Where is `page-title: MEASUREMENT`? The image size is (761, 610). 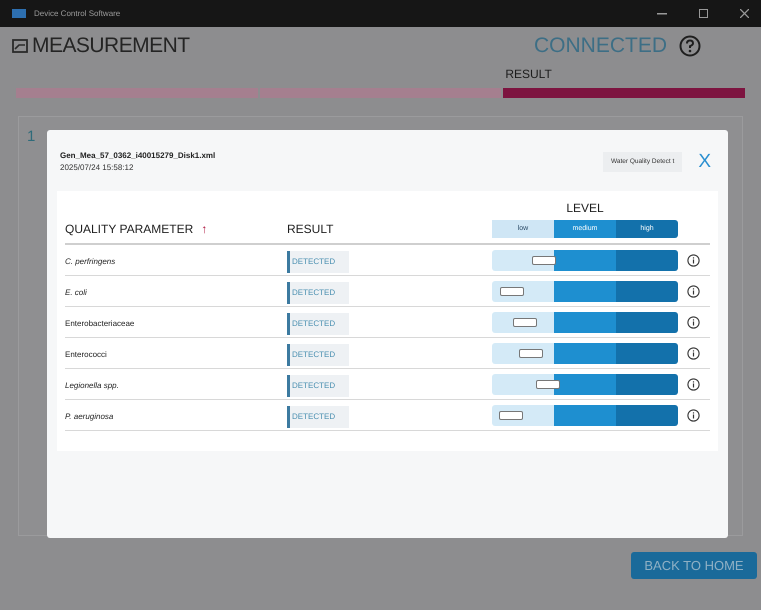 page-title: MEASUREMENT is located at coordinates (111, 46).